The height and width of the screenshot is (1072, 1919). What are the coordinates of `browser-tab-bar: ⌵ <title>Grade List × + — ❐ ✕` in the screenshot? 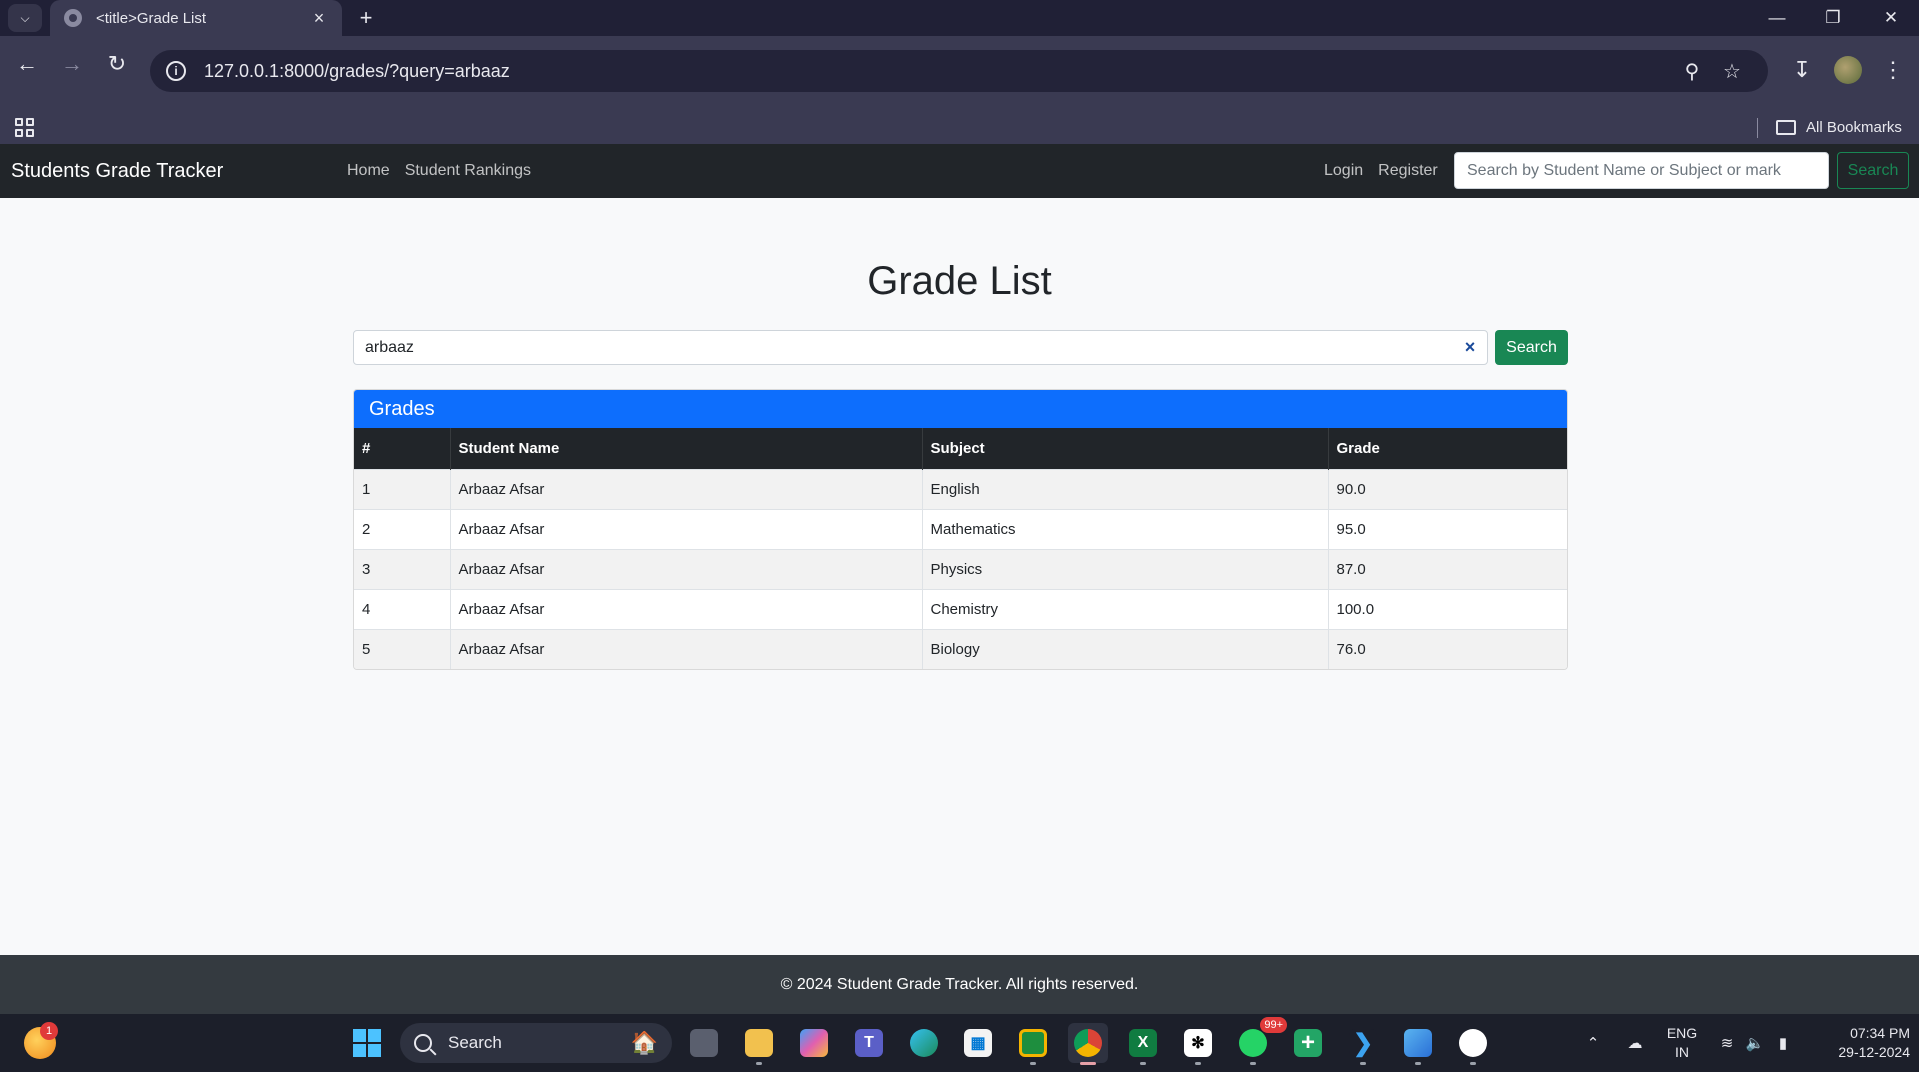 It's located at (959, 18).